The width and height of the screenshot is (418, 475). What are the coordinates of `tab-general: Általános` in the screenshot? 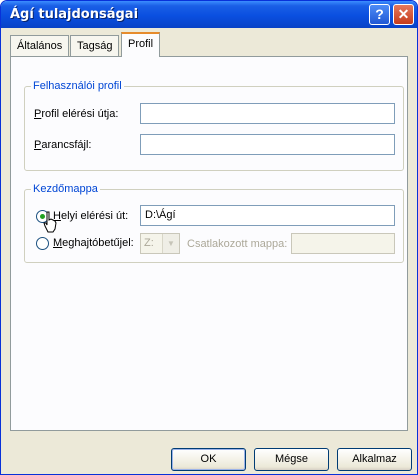 It's located at (40, 45).